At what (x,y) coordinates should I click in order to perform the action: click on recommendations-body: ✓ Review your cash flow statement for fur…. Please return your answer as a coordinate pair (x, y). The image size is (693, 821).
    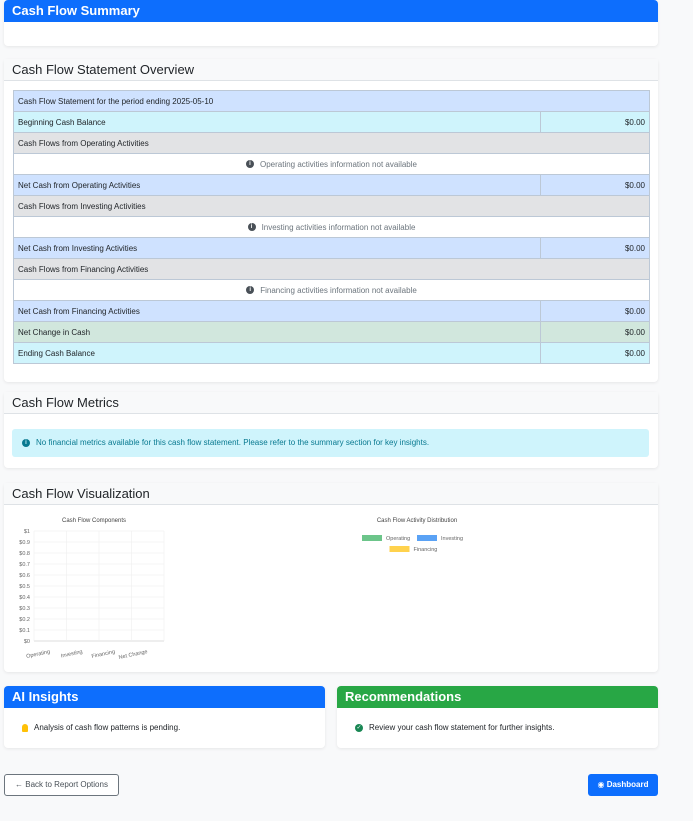
    Looking at the image, I should click on (497, 728).